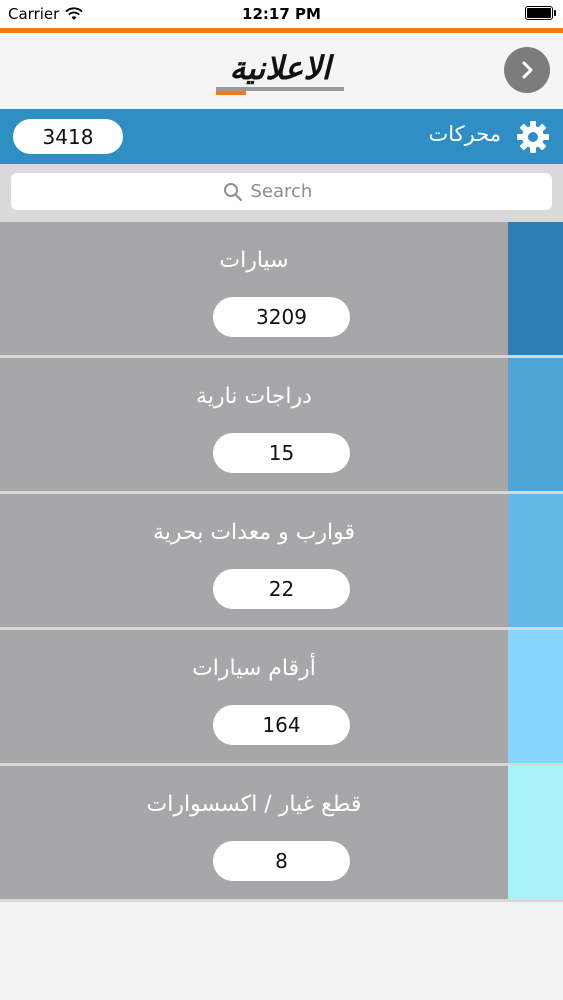 This screenshot has height=1000, width=563. I want to click on list-item-spare-parts: قطع غيار / اكسسوارات 8, so click(281, 831).